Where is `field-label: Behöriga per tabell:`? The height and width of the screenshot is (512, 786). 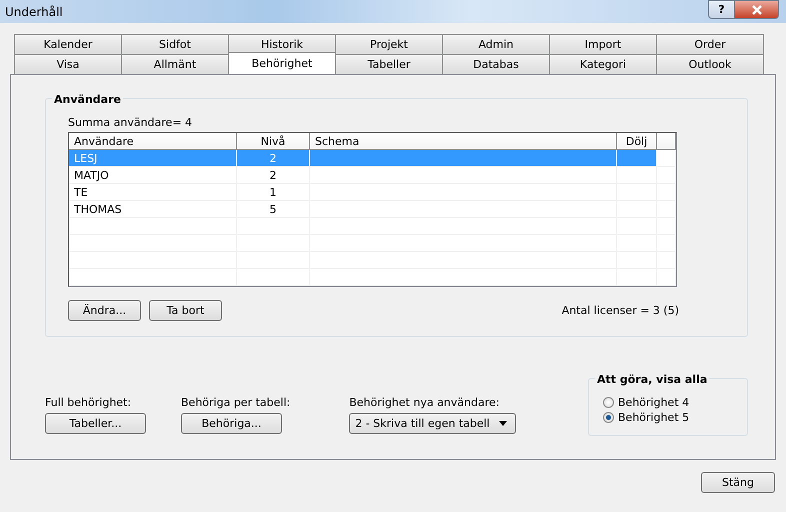 field-label: Behöriga per tabell: is located at coordinates (235, 402).